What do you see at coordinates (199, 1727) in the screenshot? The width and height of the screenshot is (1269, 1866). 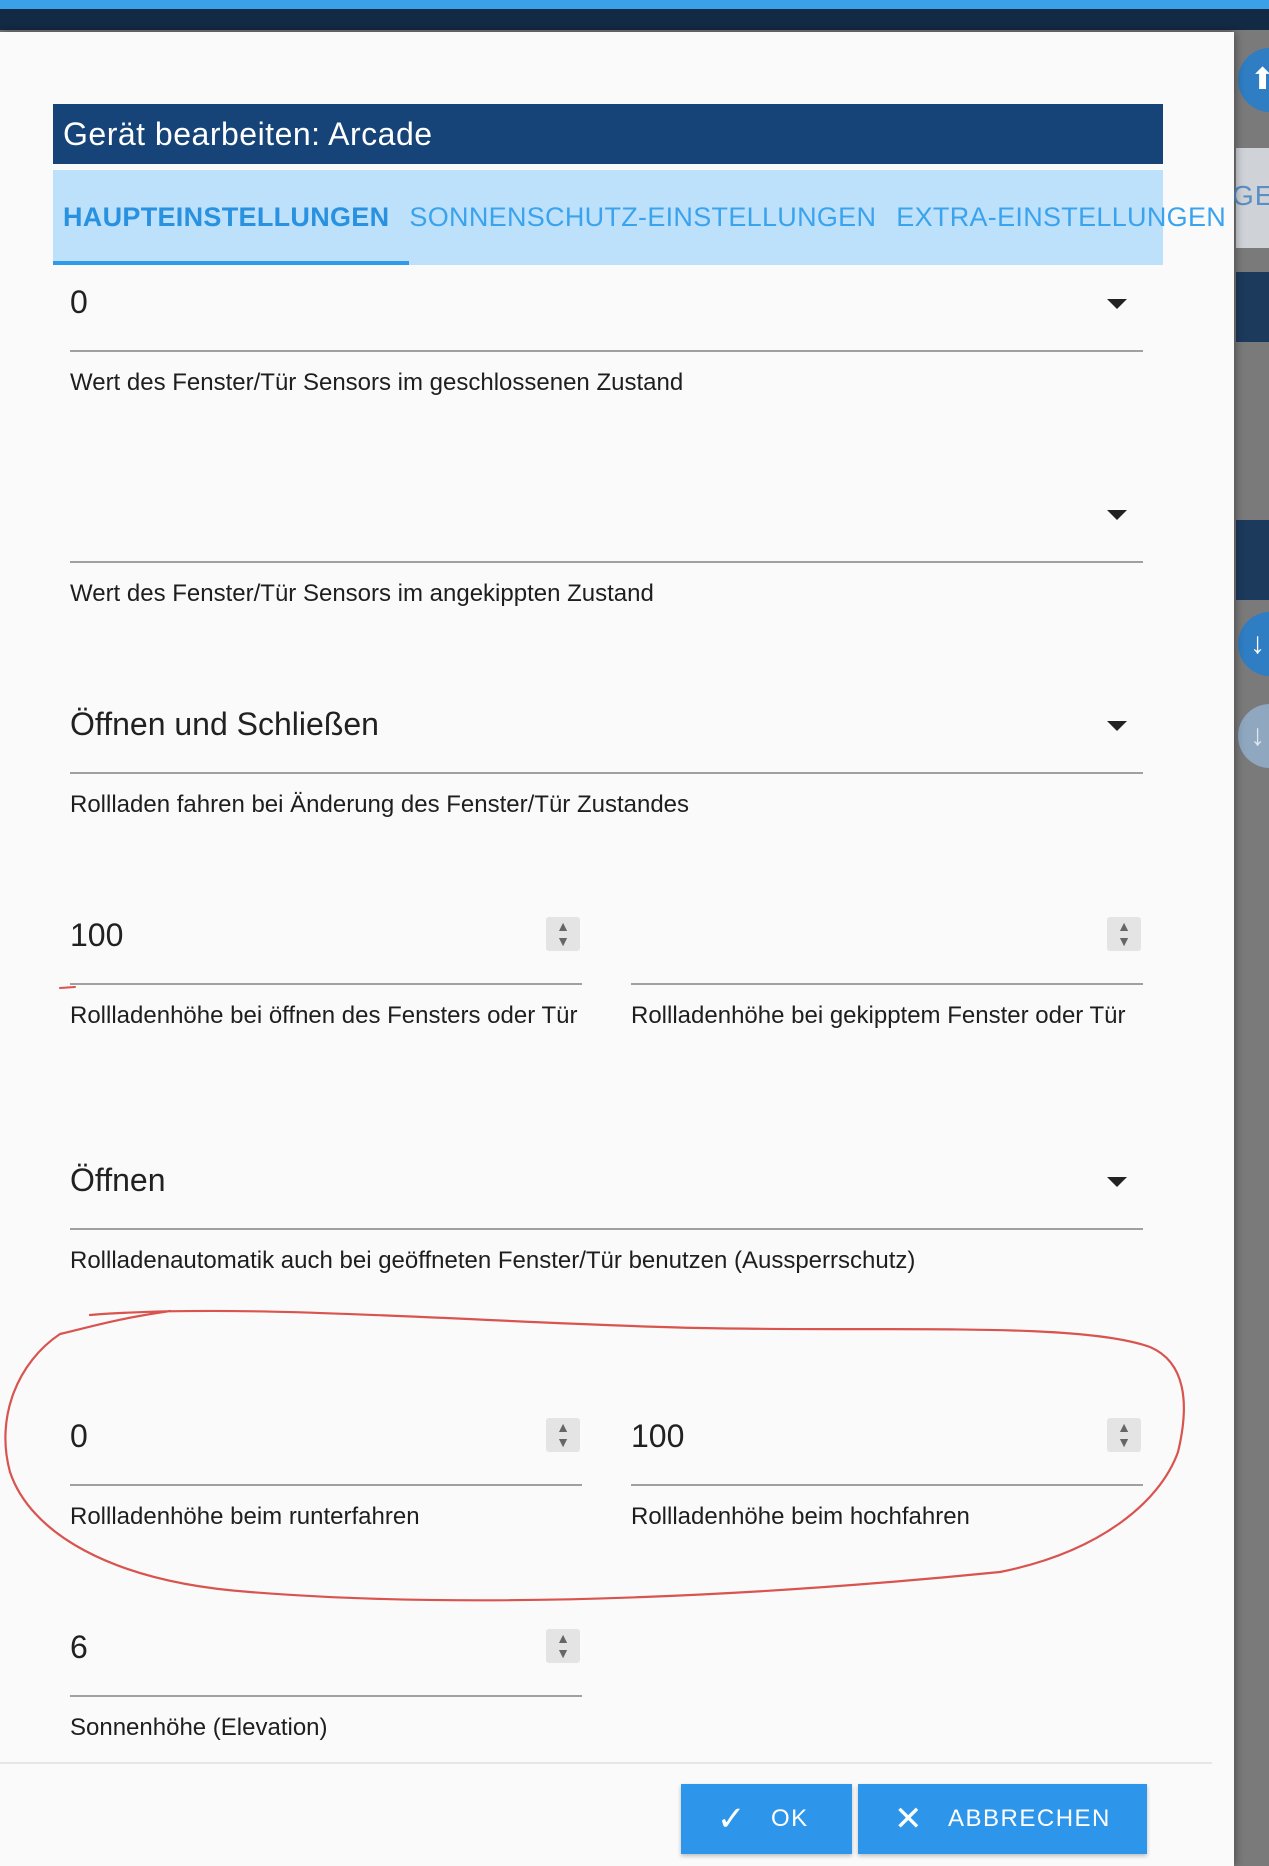 I see `elevation-helper: Sonnenhöhe (Elevation)` at bounding box center [199, 1727].